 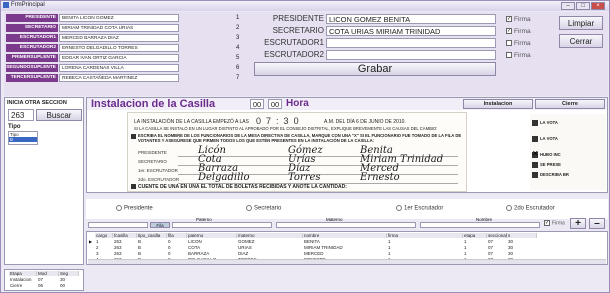 What do you see at coordinates (497, 235) in the screenshot?
I see `column-header: seccional` at bounding box center [497, 235].